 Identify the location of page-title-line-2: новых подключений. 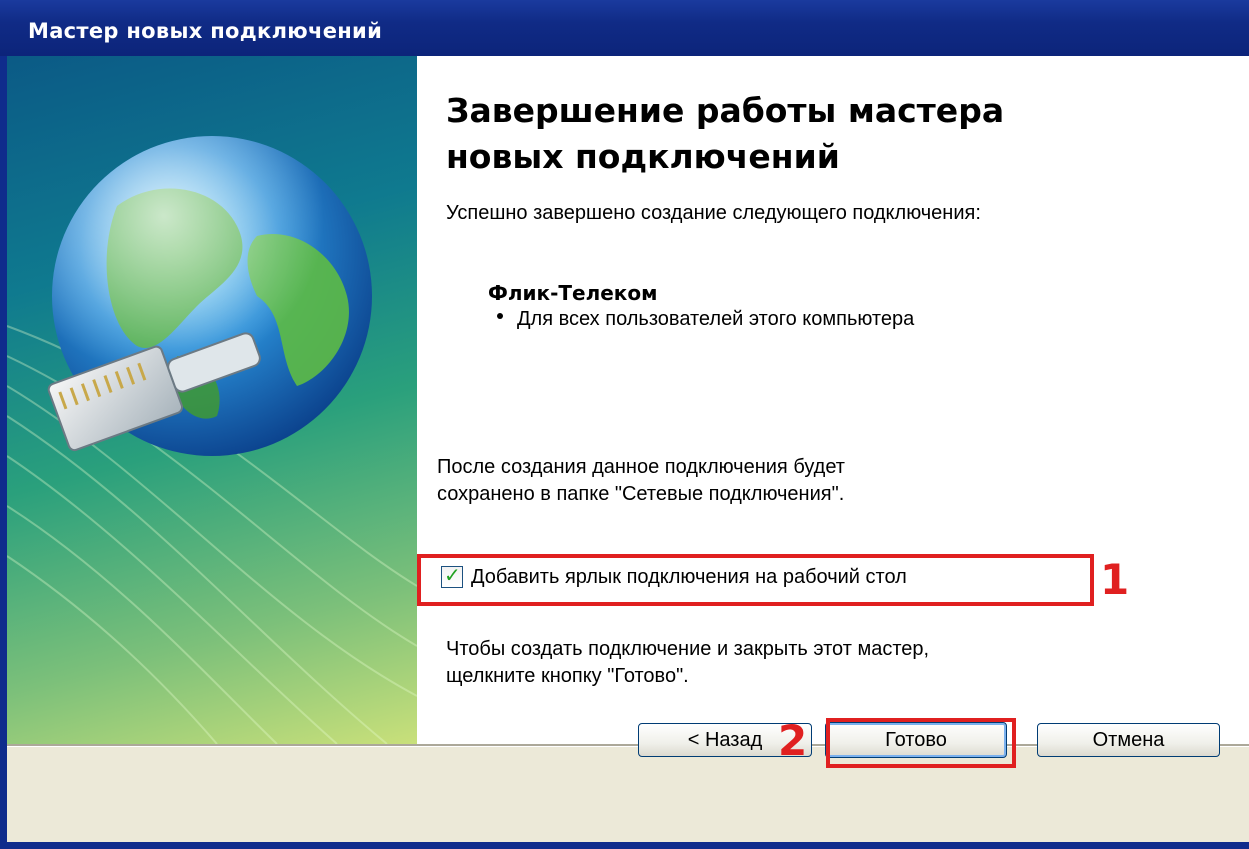
(643, 156).